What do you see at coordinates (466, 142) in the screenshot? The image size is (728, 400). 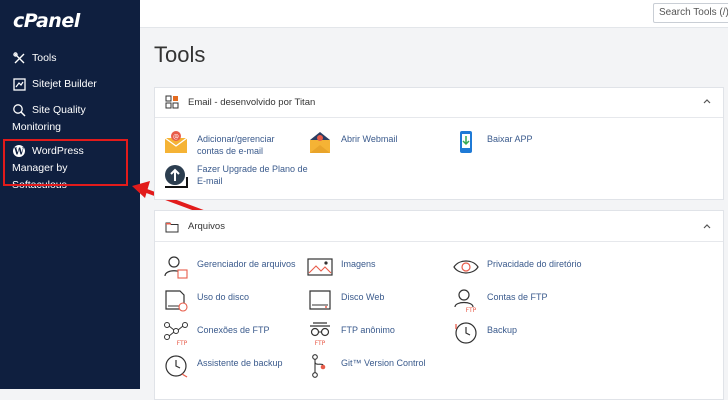 I see `mobile-app-icon` at bounding box center [466, 142].